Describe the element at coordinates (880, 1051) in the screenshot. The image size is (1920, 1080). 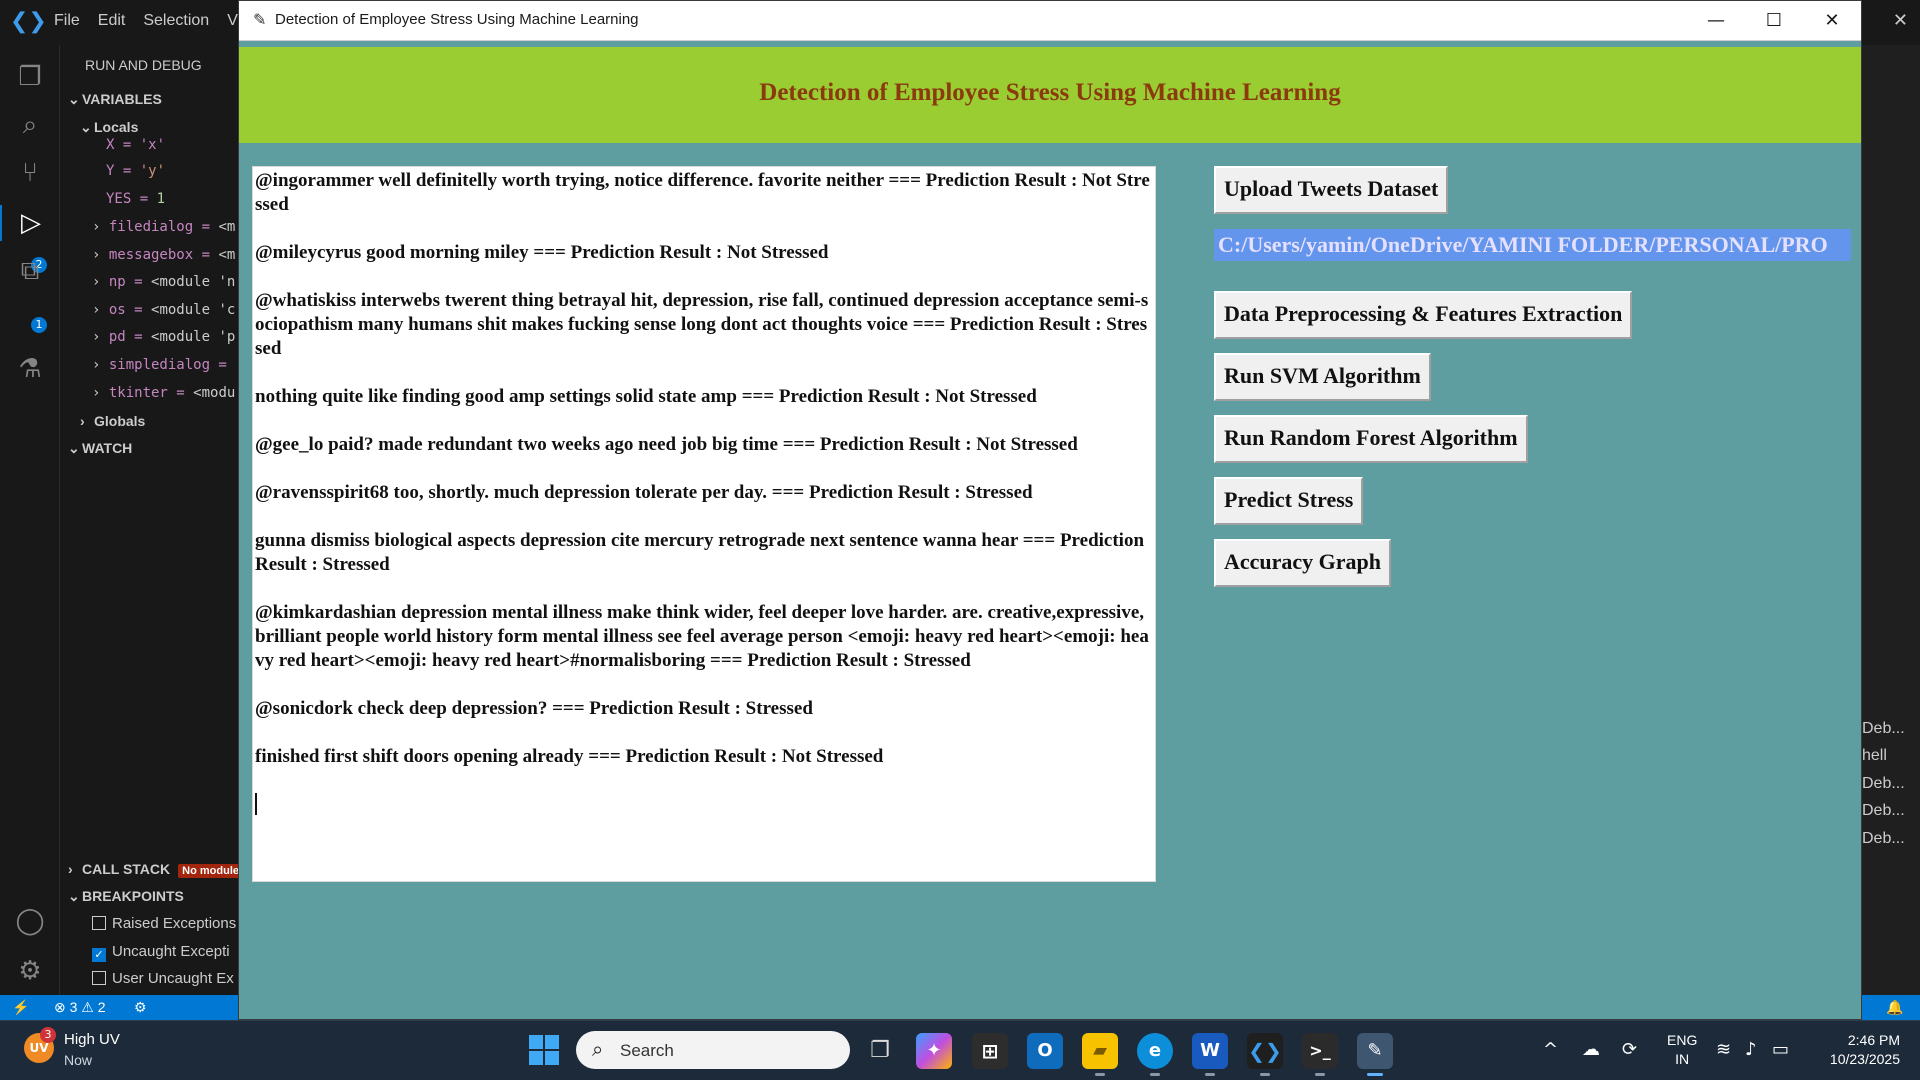
I see `task-view-icon: ❐` at that location.